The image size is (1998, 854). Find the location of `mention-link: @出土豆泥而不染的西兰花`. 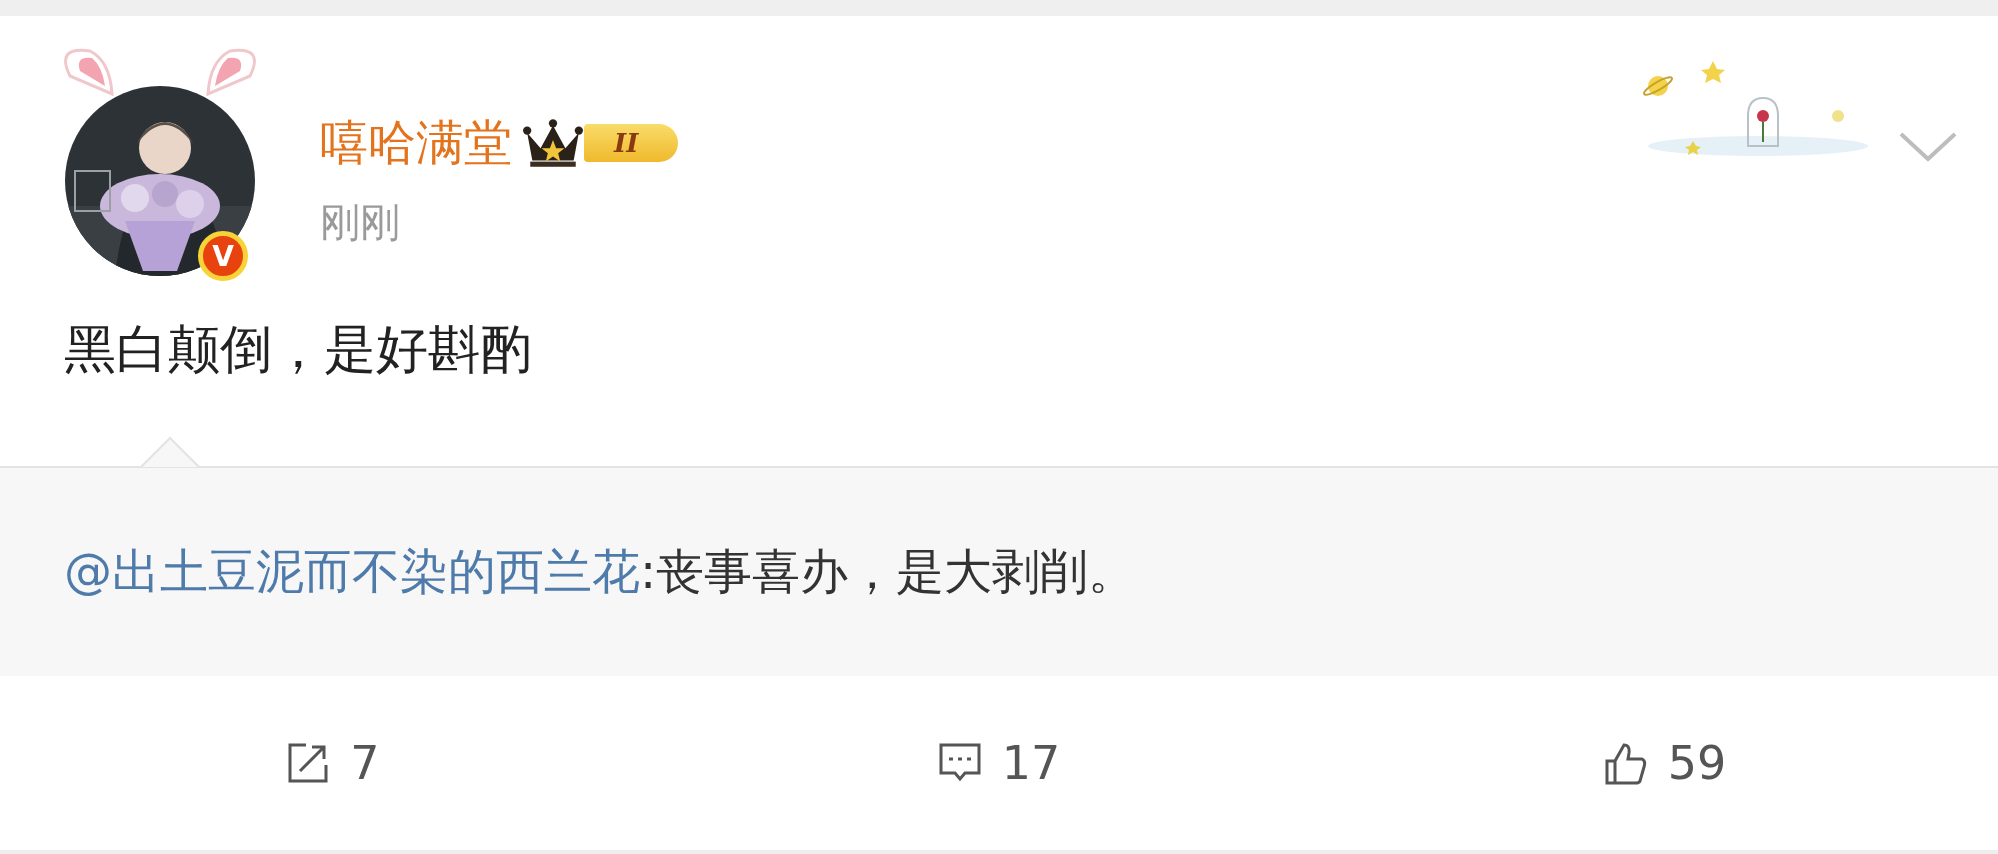

mention-link: @出土豆泥而不染的西兰花 is located at coordinates (352, 571).